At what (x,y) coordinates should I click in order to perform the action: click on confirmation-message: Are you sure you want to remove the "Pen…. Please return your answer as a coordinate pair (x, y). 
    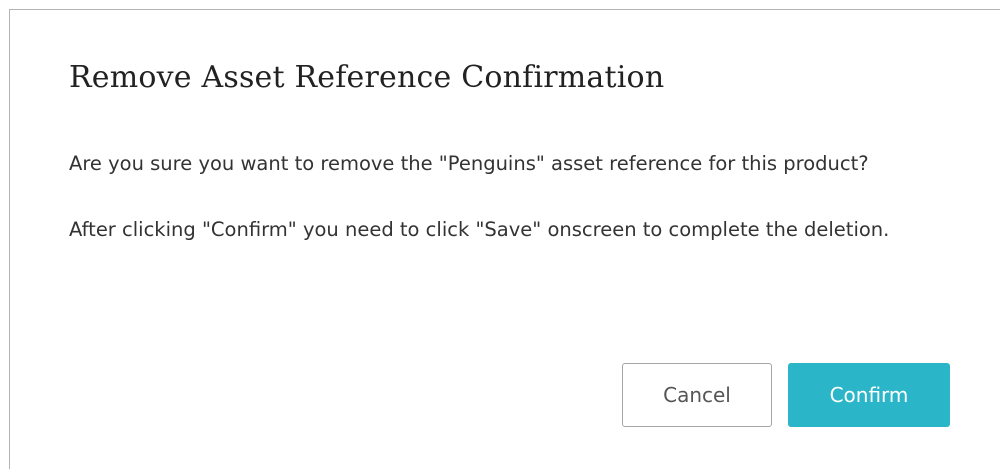
    Looking at the image, I should click on (469, 163).